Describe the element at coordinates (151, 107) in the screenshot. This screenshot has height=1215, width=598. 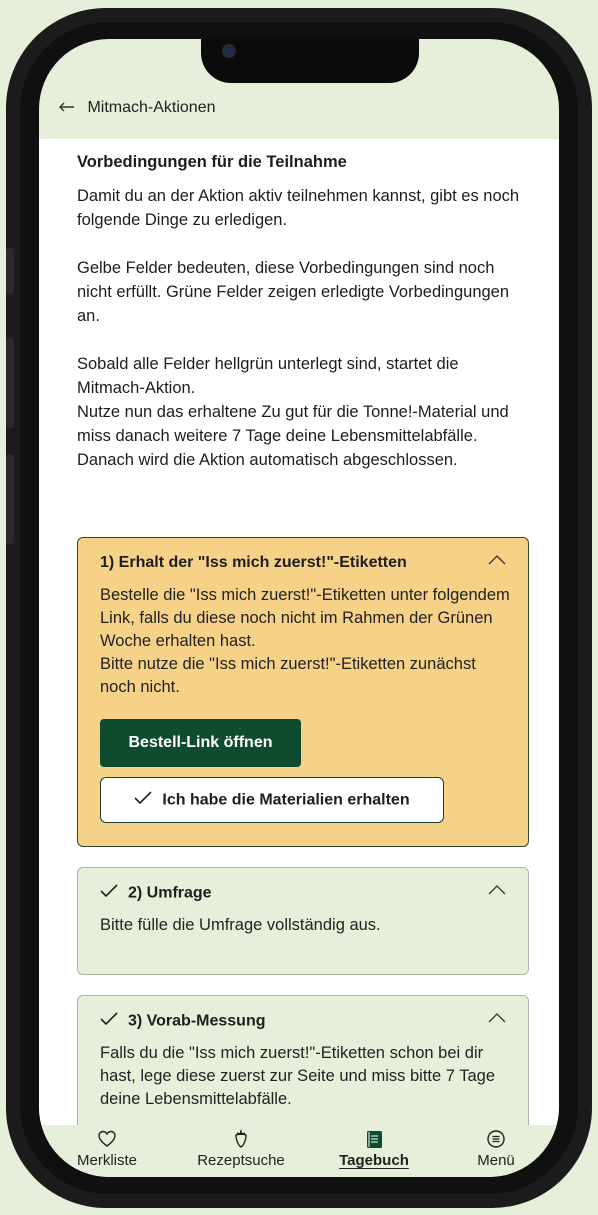
I see `back-label: Mitmach-Aktionen` at that location.